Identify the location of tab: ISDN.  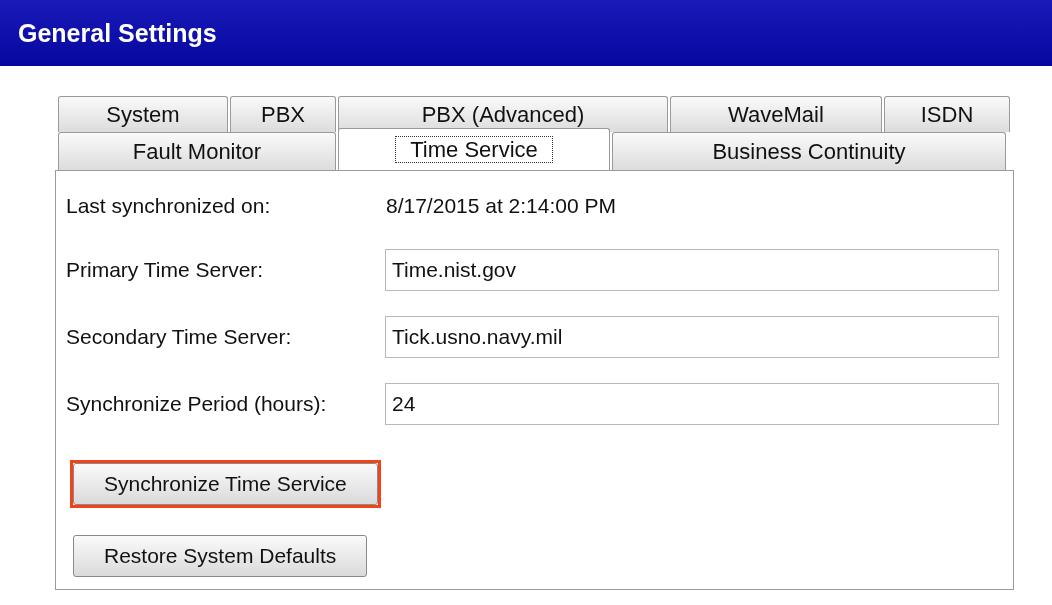
(947, 114).